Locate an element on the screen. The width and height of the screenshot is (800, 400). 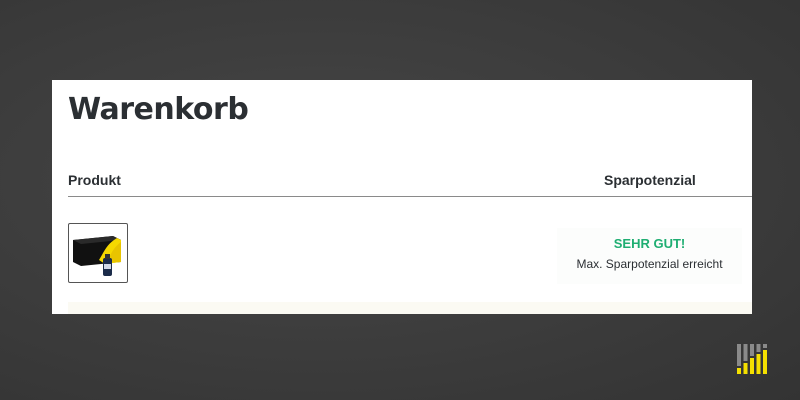
page-title: Warenkorb is located at coordinates (158, 109).